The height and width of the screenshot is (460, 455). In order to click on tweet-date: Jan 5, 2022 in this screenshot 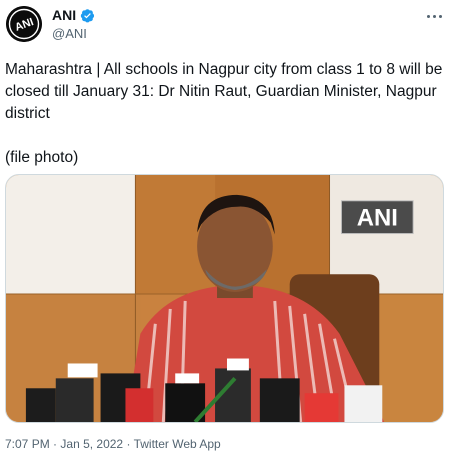, I will do `click(91, 444)`.